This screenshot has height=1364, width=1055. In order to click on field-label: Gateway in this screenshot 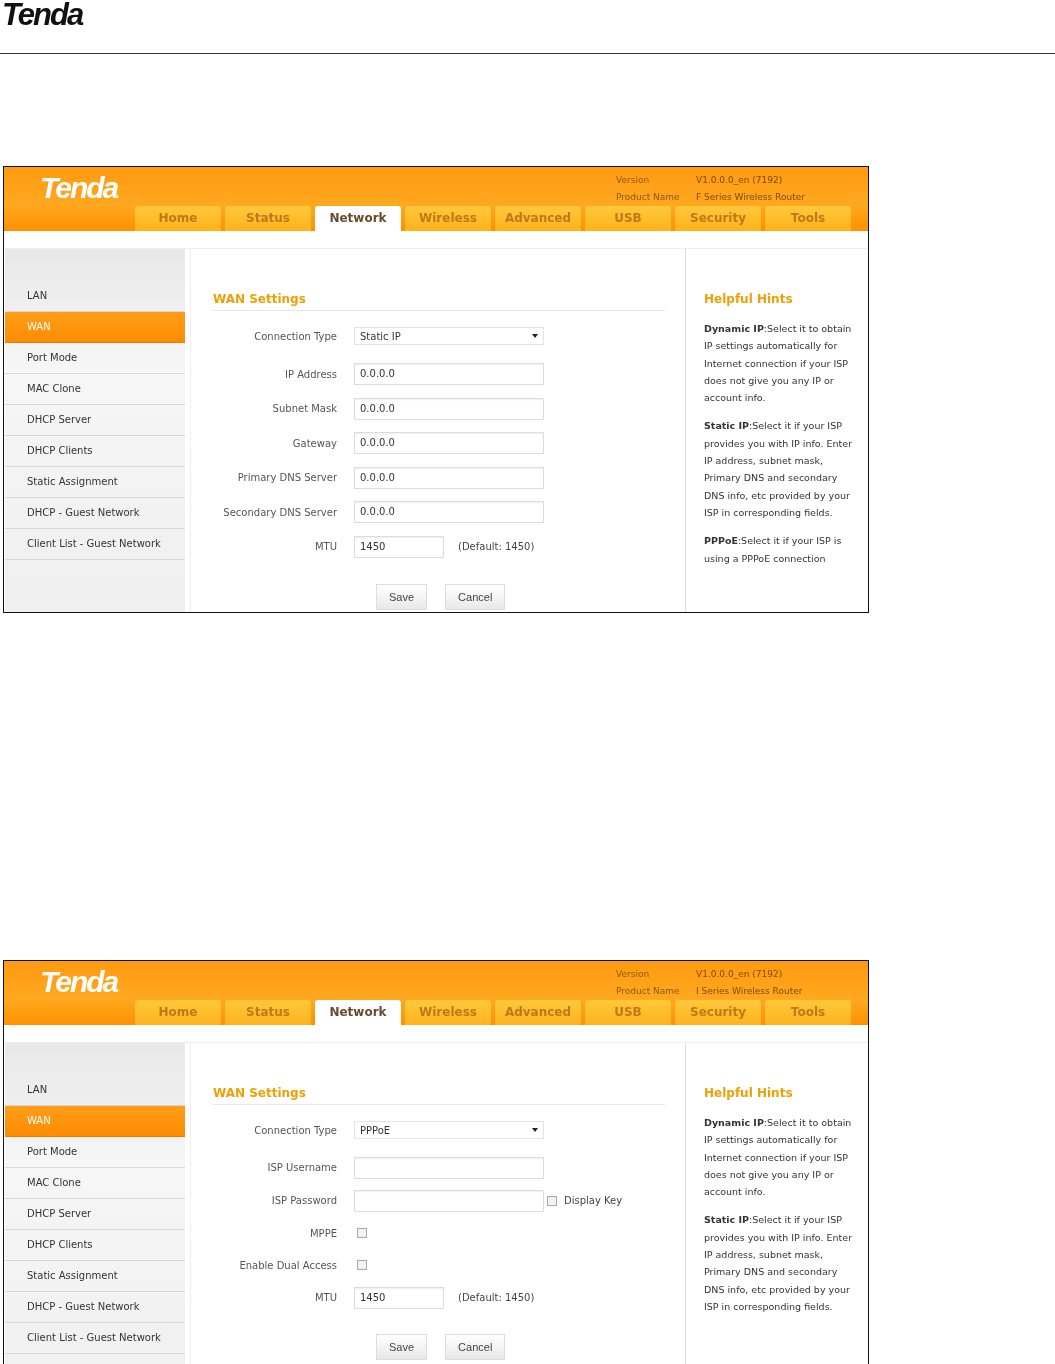, I will do `click(314, 443)`.